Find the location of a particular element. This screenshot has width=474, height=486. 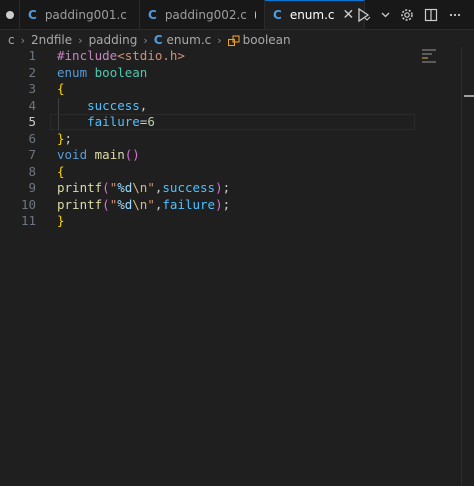

code-token: , is located at coordinates (143, 105).